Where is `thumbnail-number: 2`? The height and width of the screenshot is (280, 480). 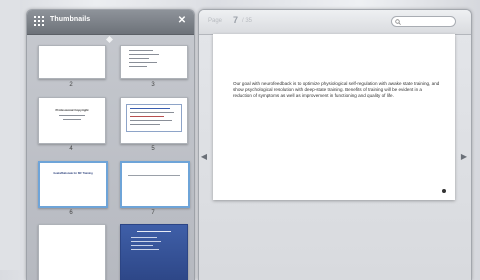 thumbnail-number: 2 is located at coordinates (71, 85).